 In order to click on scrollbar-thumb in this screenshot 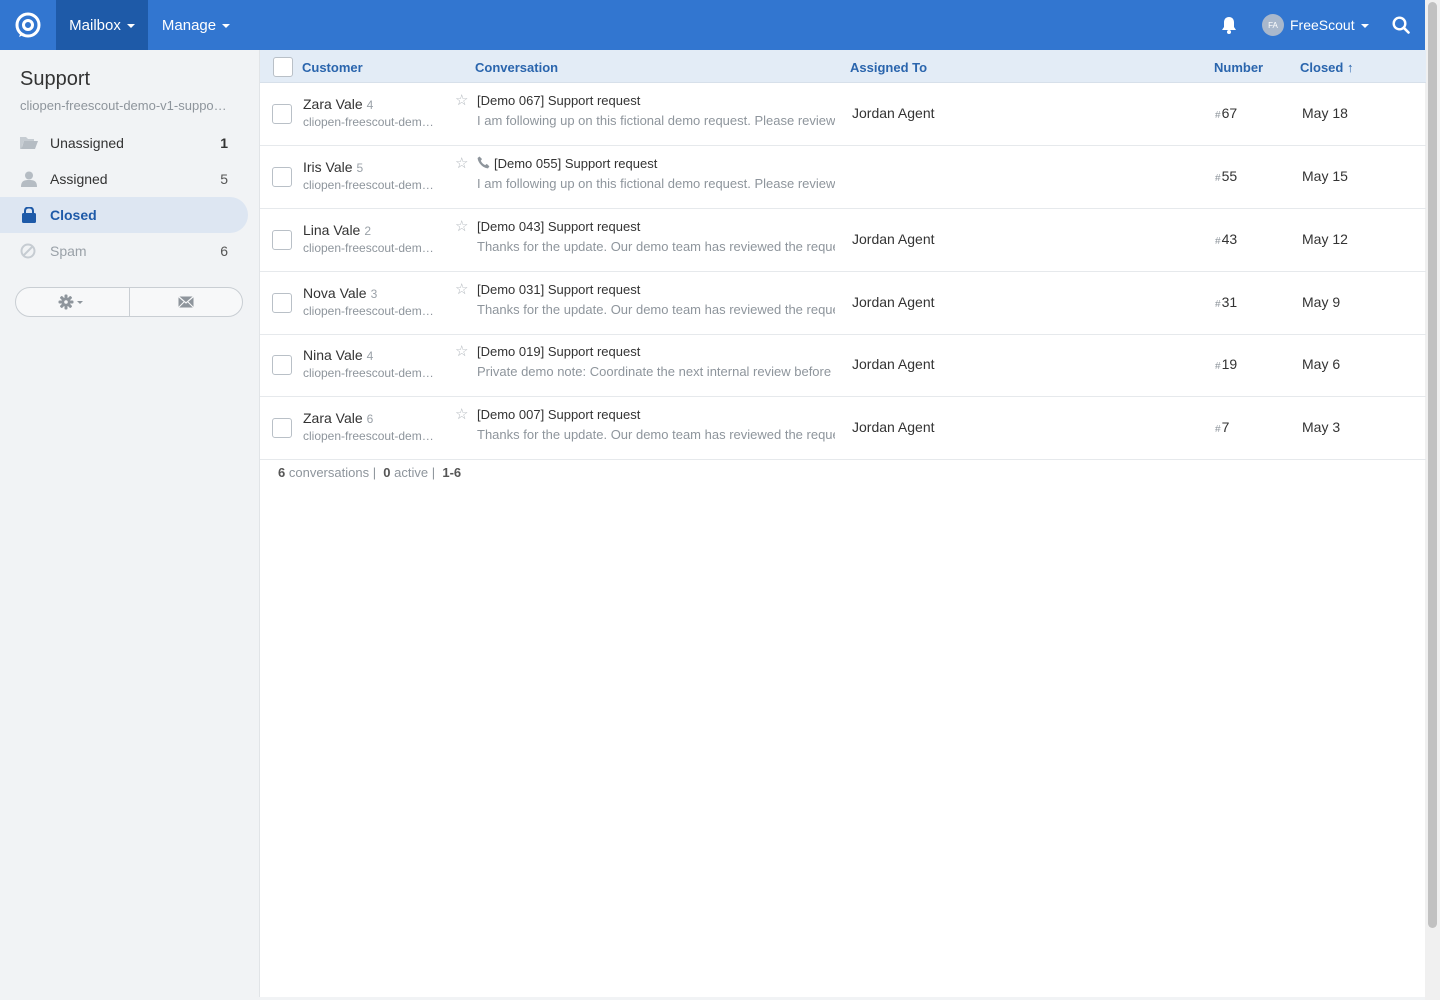, I will do `click(1432, 465)`.